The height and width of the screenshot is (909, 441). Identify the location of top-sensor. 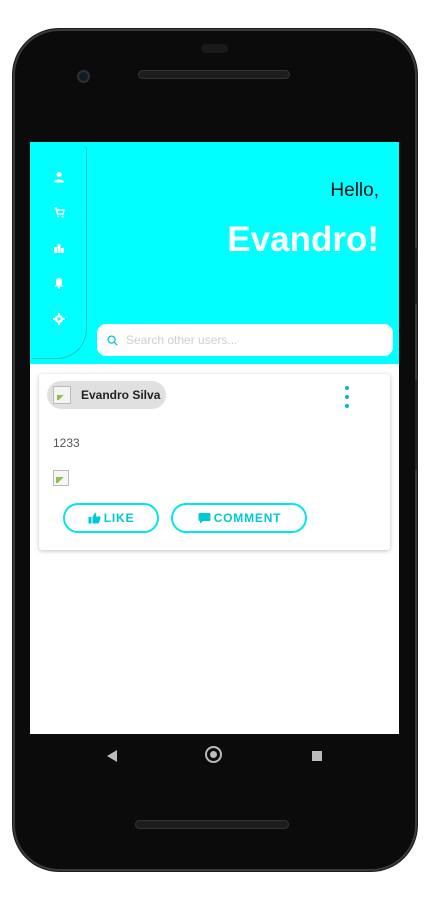
(214, 48).